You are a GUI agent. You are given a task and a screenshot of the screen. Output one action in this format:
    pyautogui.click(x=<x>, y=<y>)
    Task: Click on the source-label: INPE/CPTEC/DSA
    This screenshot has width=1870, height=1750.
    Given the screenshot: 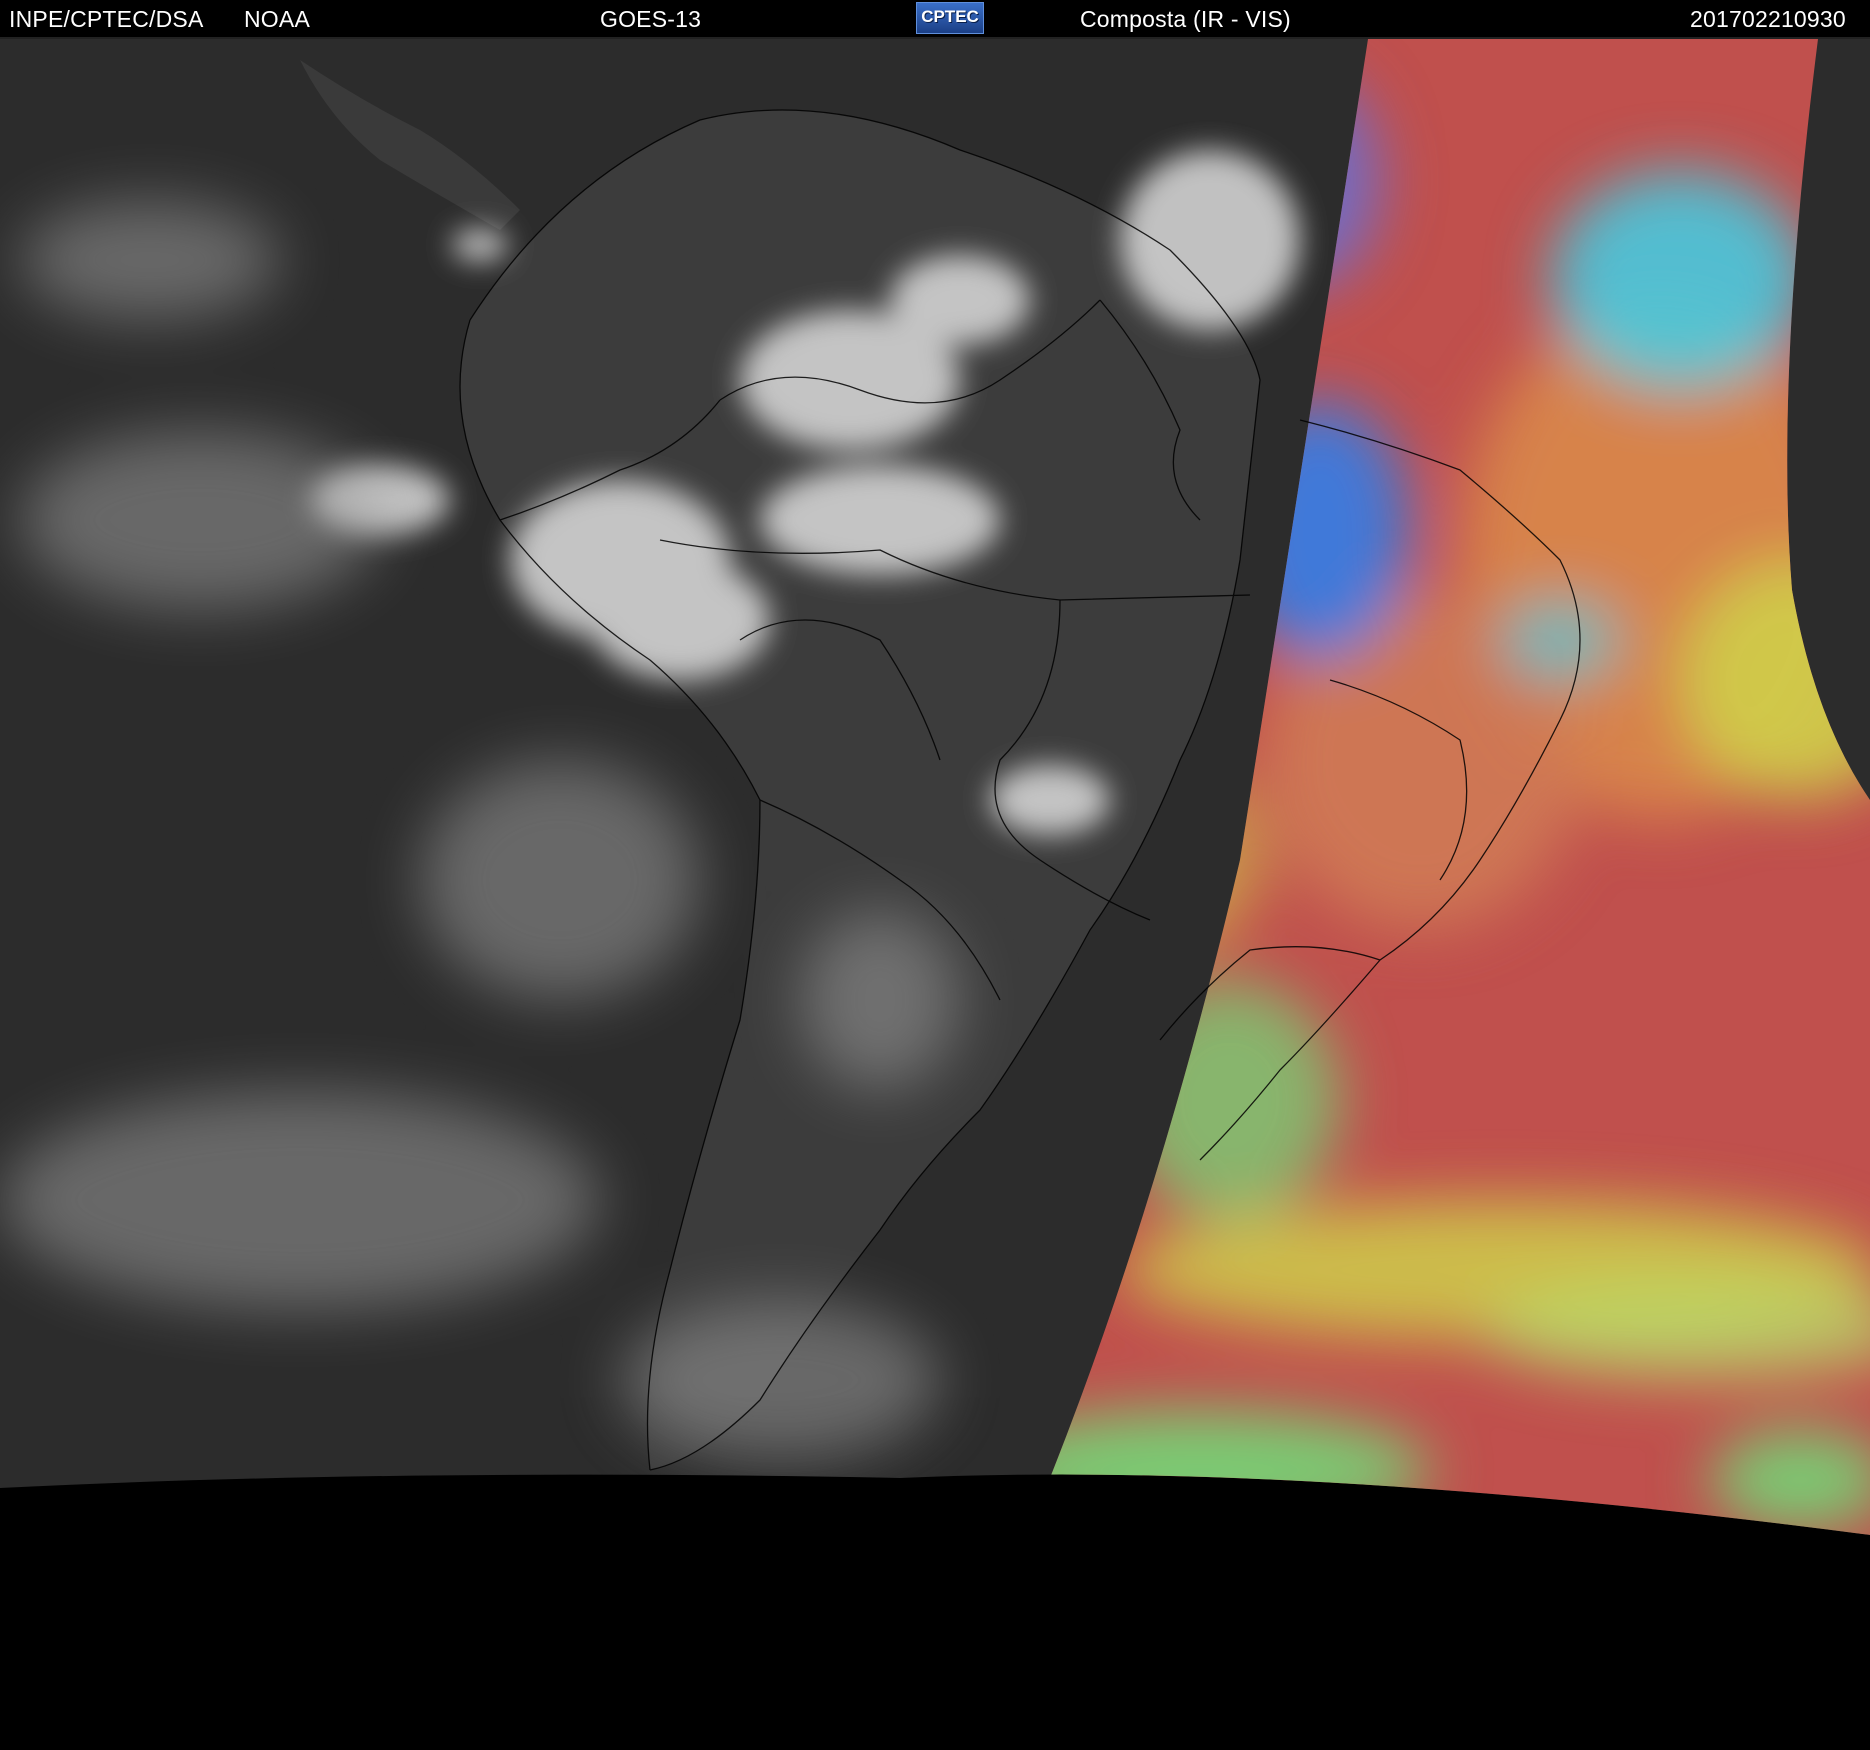 What is the action you would take?
    pyautogui.click(x=106, y=19)
    